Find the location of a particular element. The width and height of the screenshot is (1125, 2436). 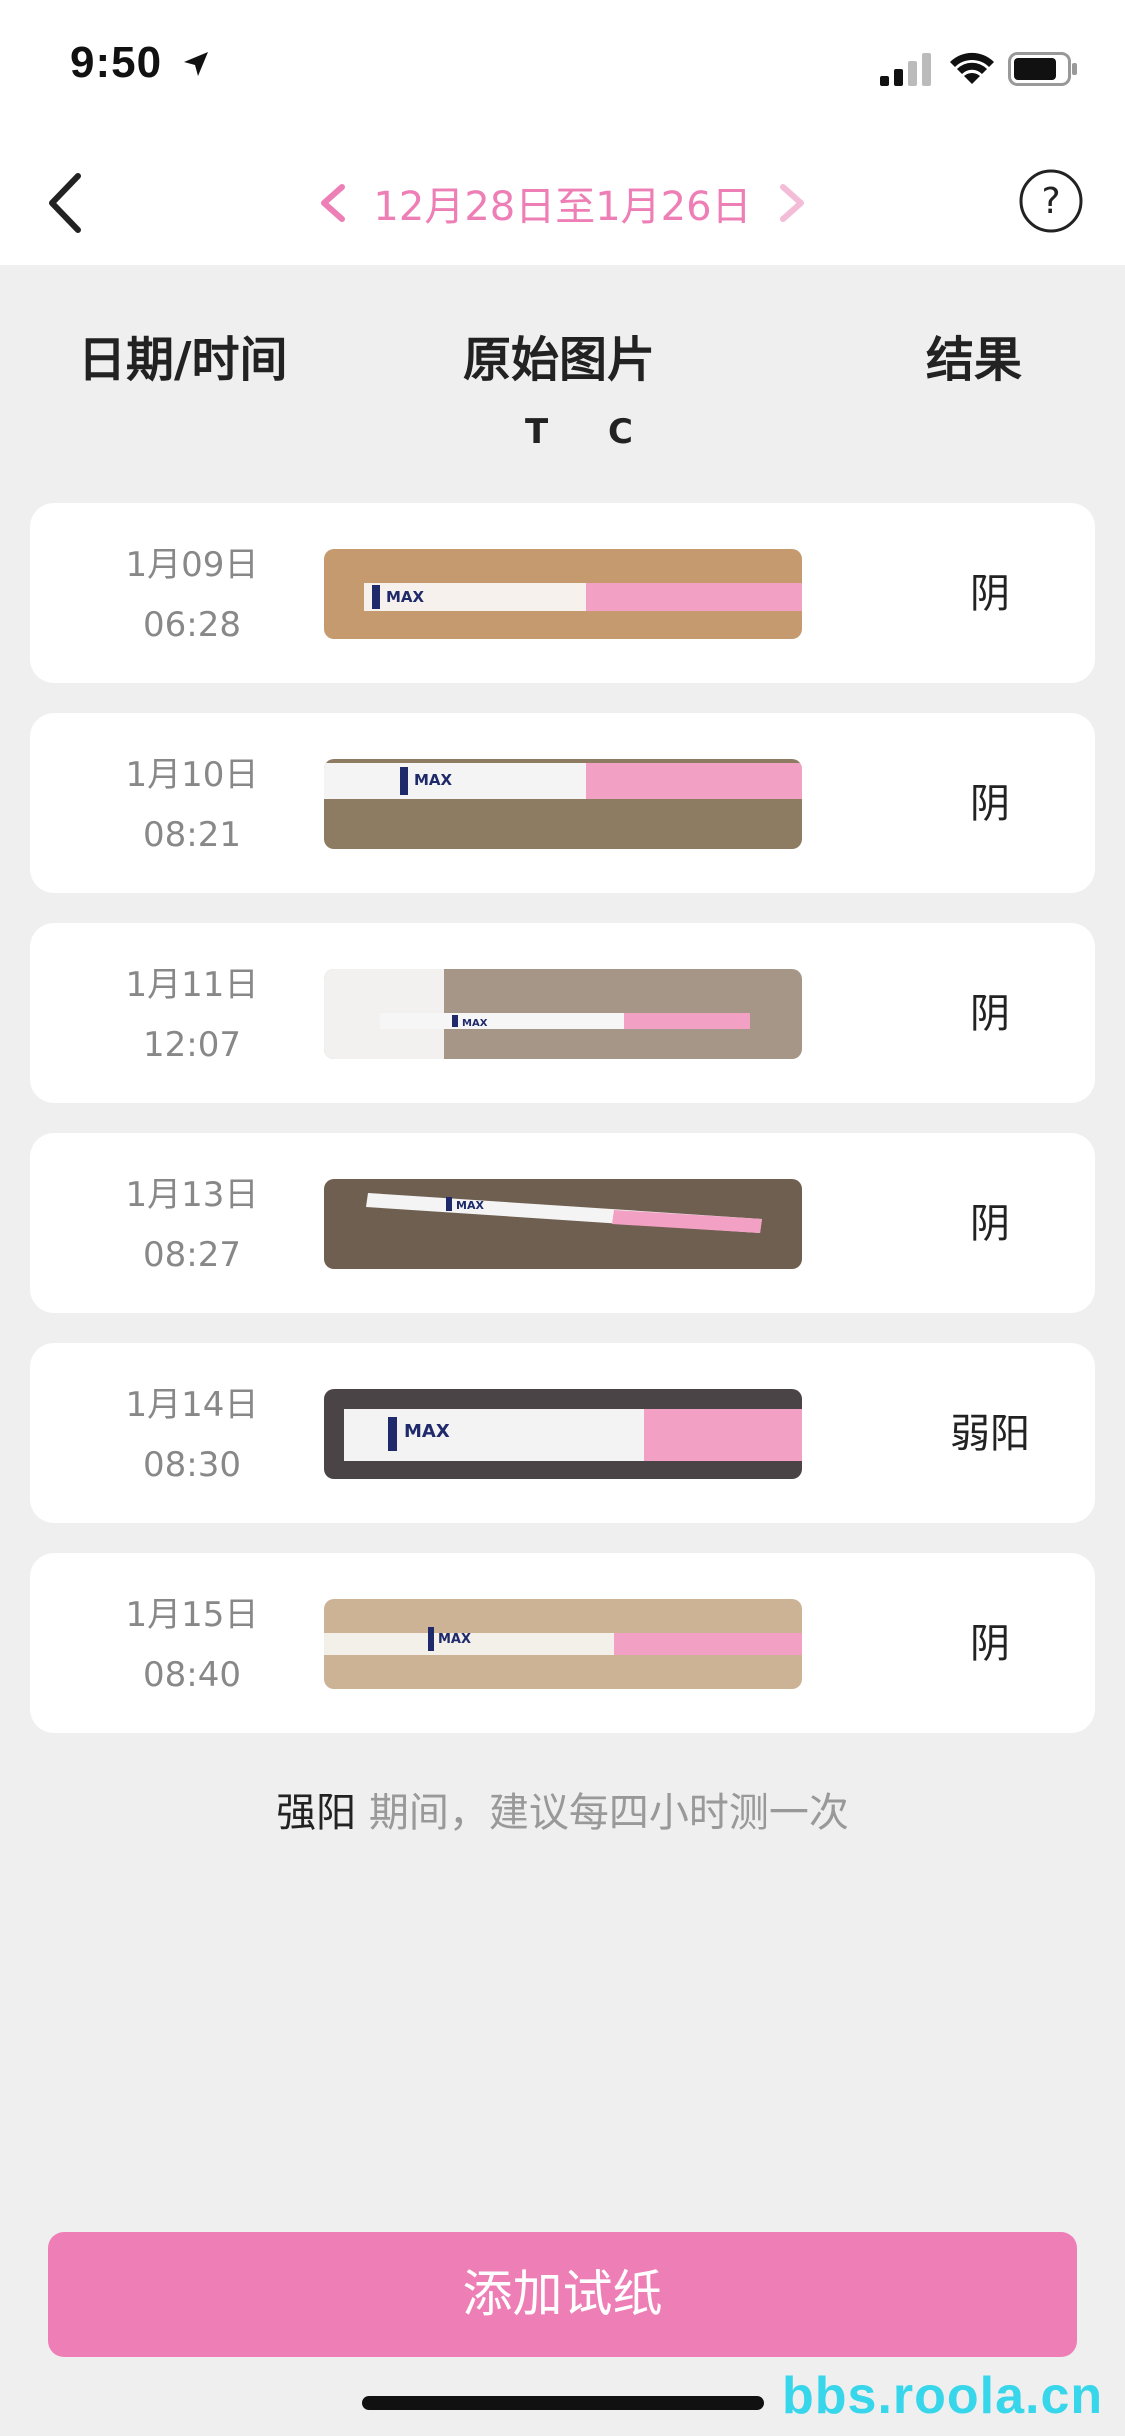

test-record-row: 1月11日 12:07 MAX 阴 is located at coordinates (562, 1013).